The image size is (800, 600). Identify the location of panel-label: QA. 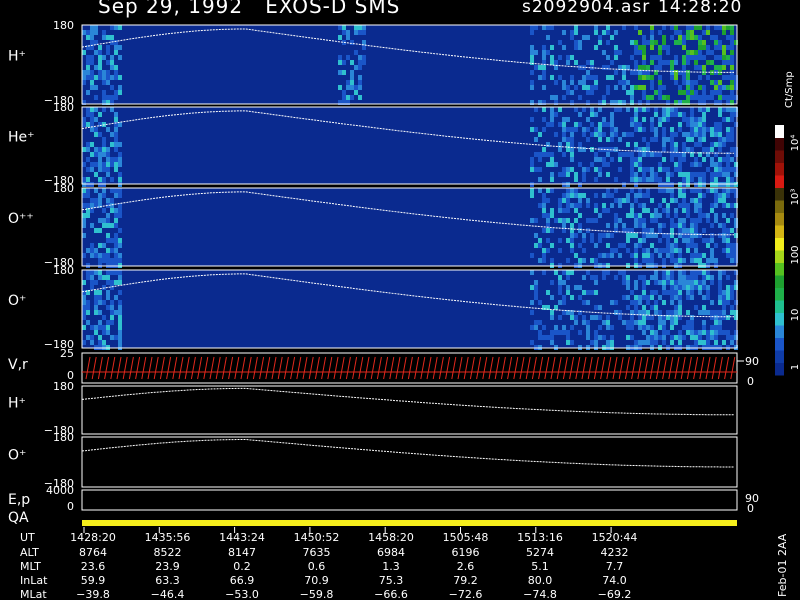
(18, 518).